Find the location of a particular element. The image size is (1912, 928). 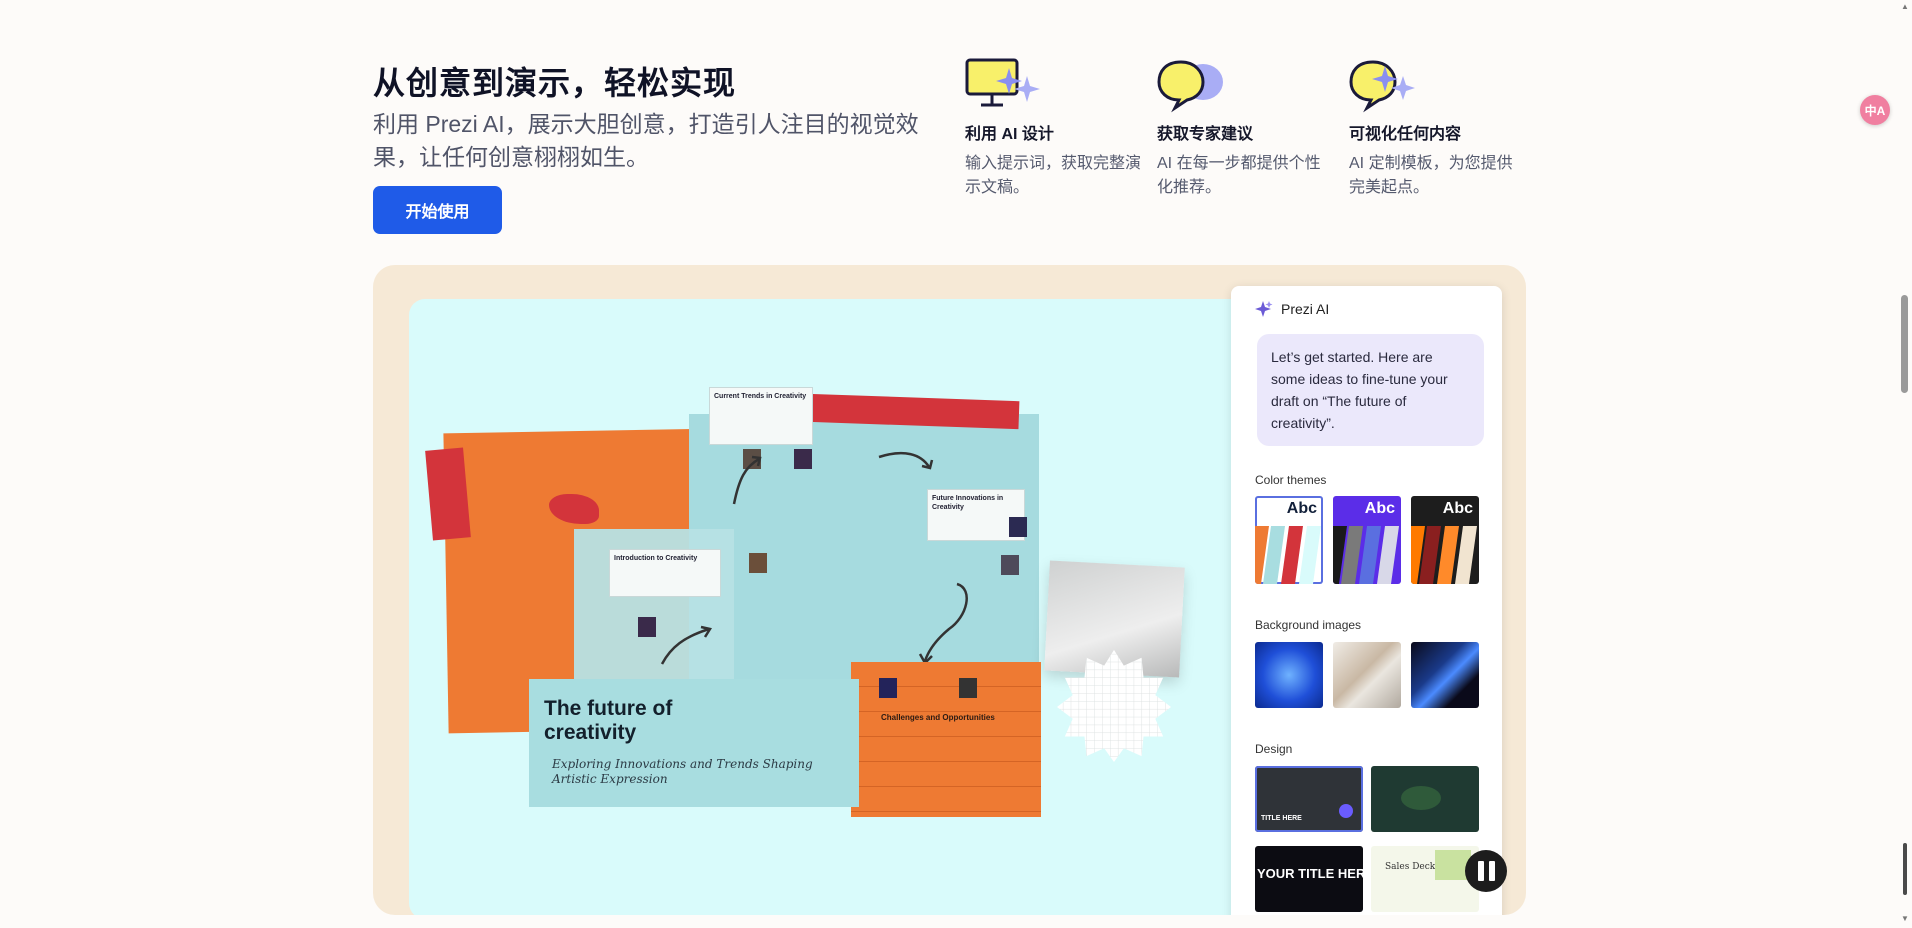

design-thumb-text: TITLE HERE is located at coordinates (1281, 818).